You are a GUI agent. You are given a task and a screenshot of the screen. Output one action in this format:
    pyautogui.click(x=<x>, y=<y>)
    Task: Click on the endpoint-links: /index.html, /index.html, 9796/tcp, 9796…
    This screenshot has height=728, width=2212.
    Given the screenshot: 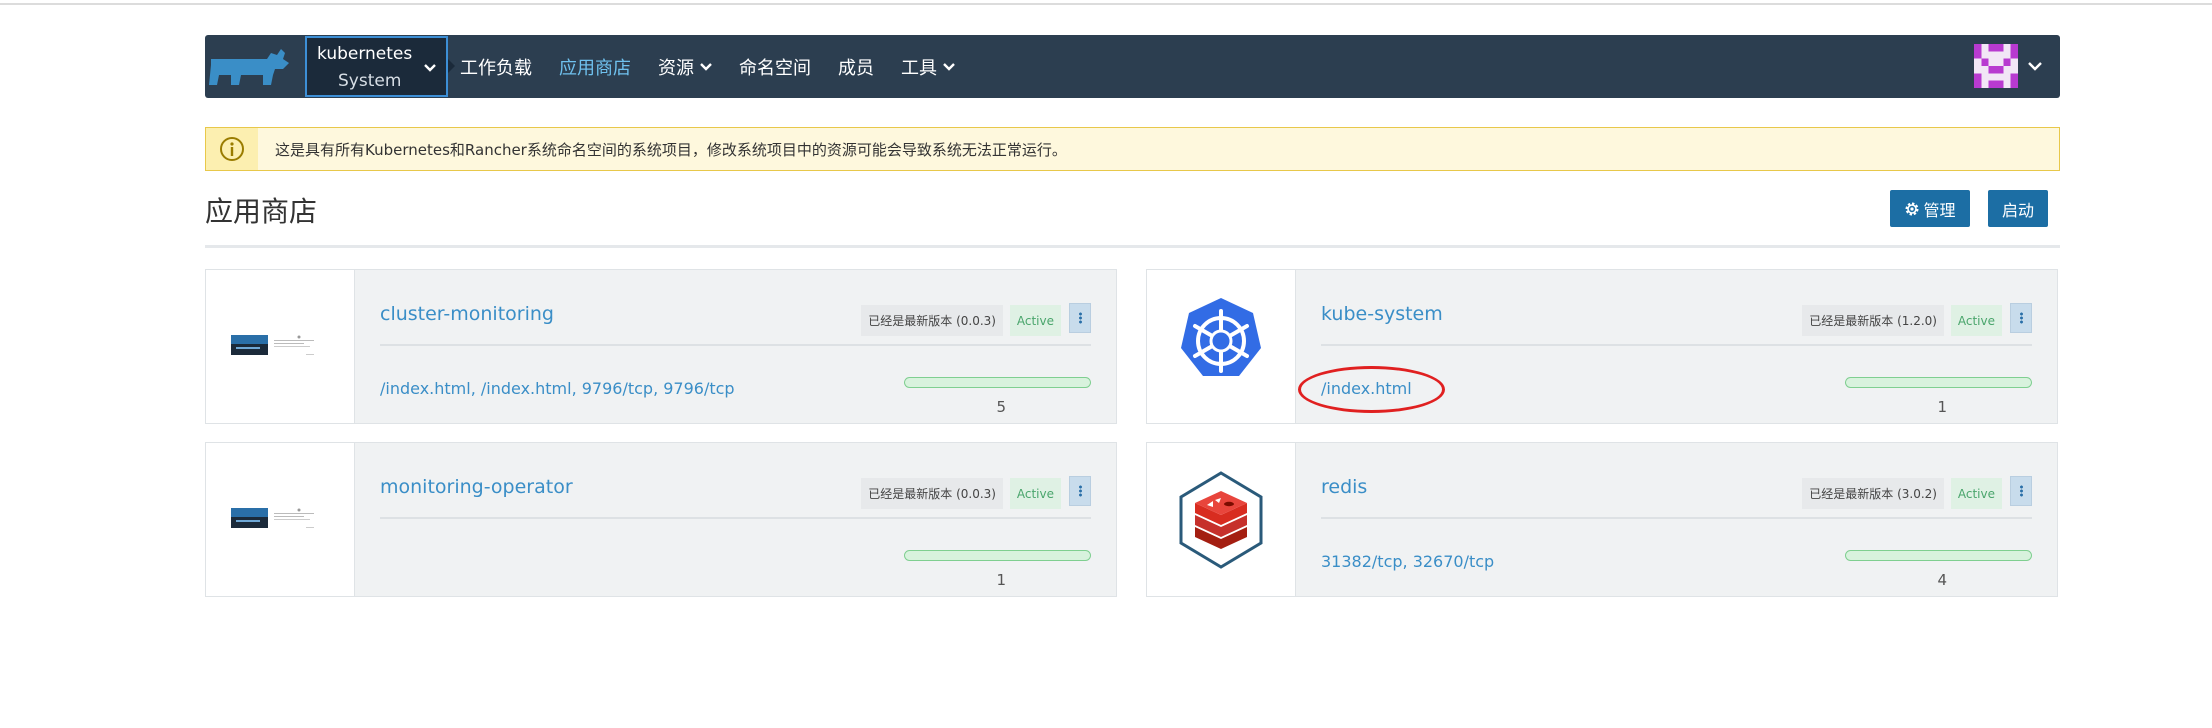 What is the action you would take?
    pyautogui.click(x=557, y=388)
    